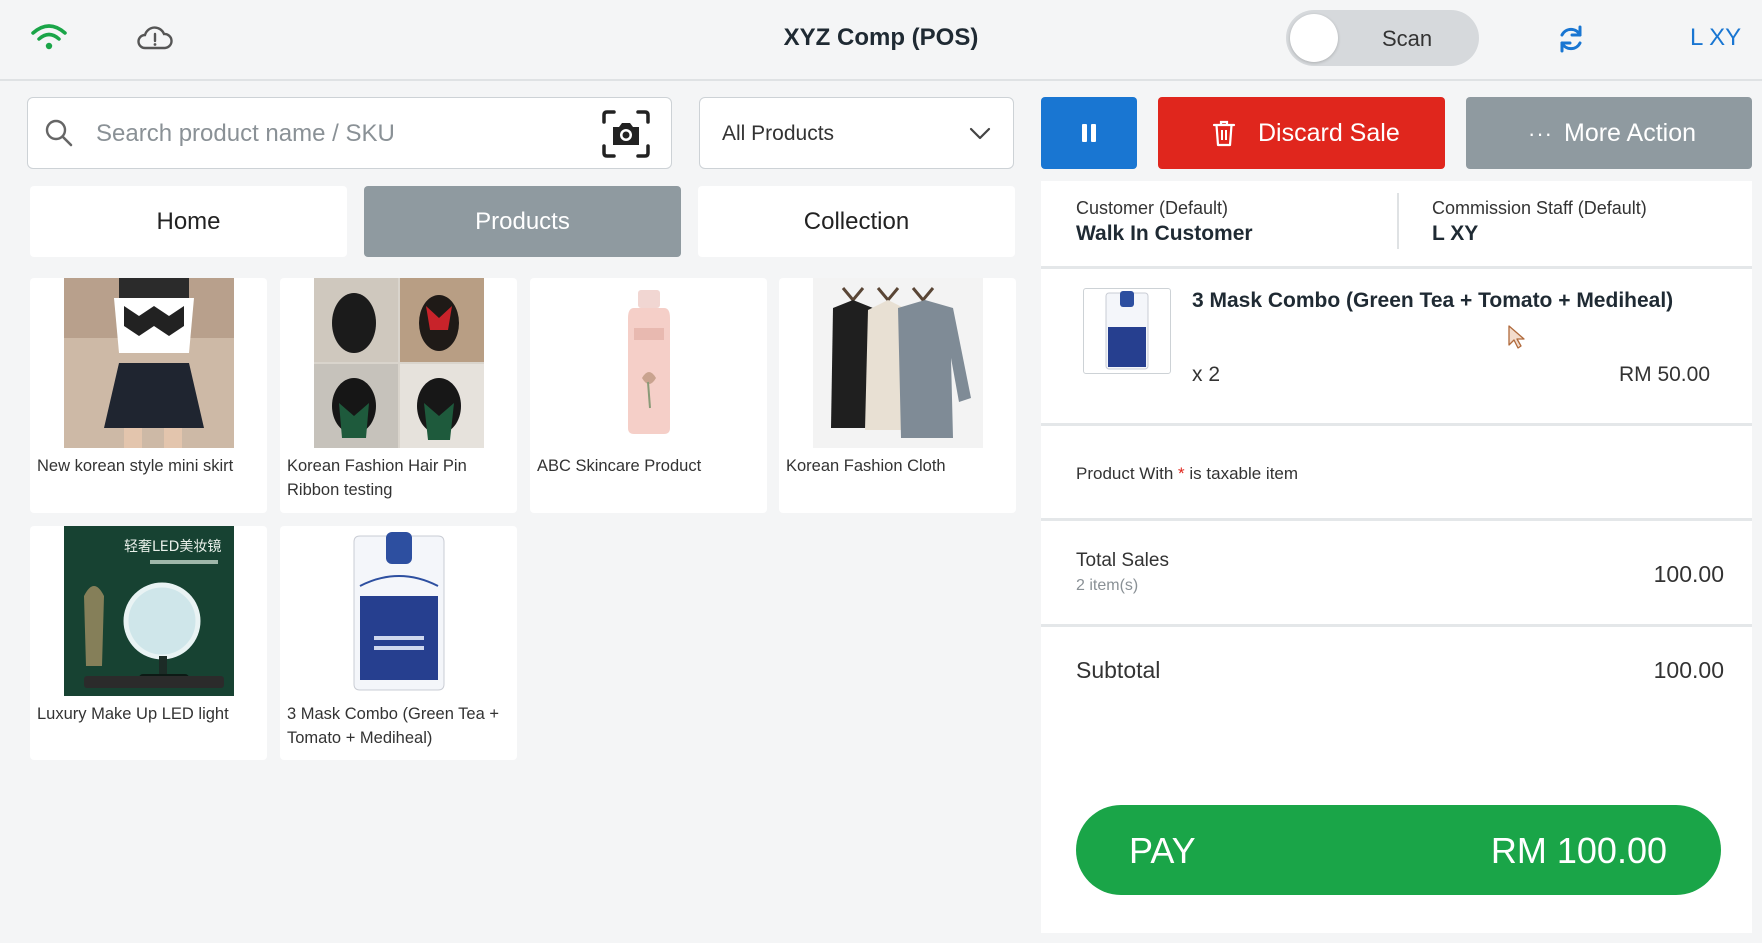 This screenshot has height=943, width=1762. Describe the element at coordinates (1152, 208) in the screenshot. I see `customer-label: Customer (Default)` at that location.